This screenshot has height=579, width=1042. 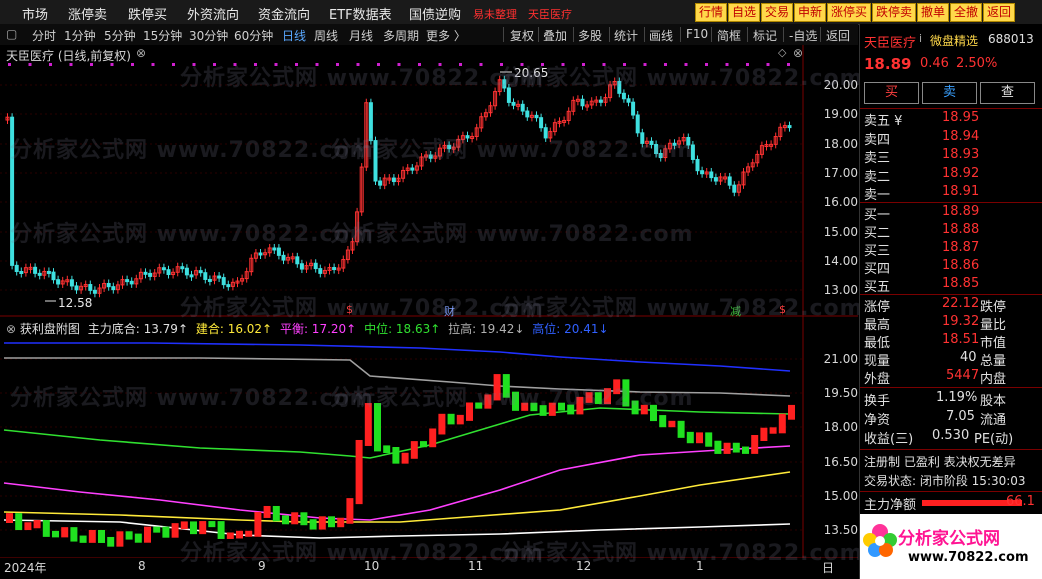 I want to click on chart-options-icon: ⊗, so click(x=141, y=53).